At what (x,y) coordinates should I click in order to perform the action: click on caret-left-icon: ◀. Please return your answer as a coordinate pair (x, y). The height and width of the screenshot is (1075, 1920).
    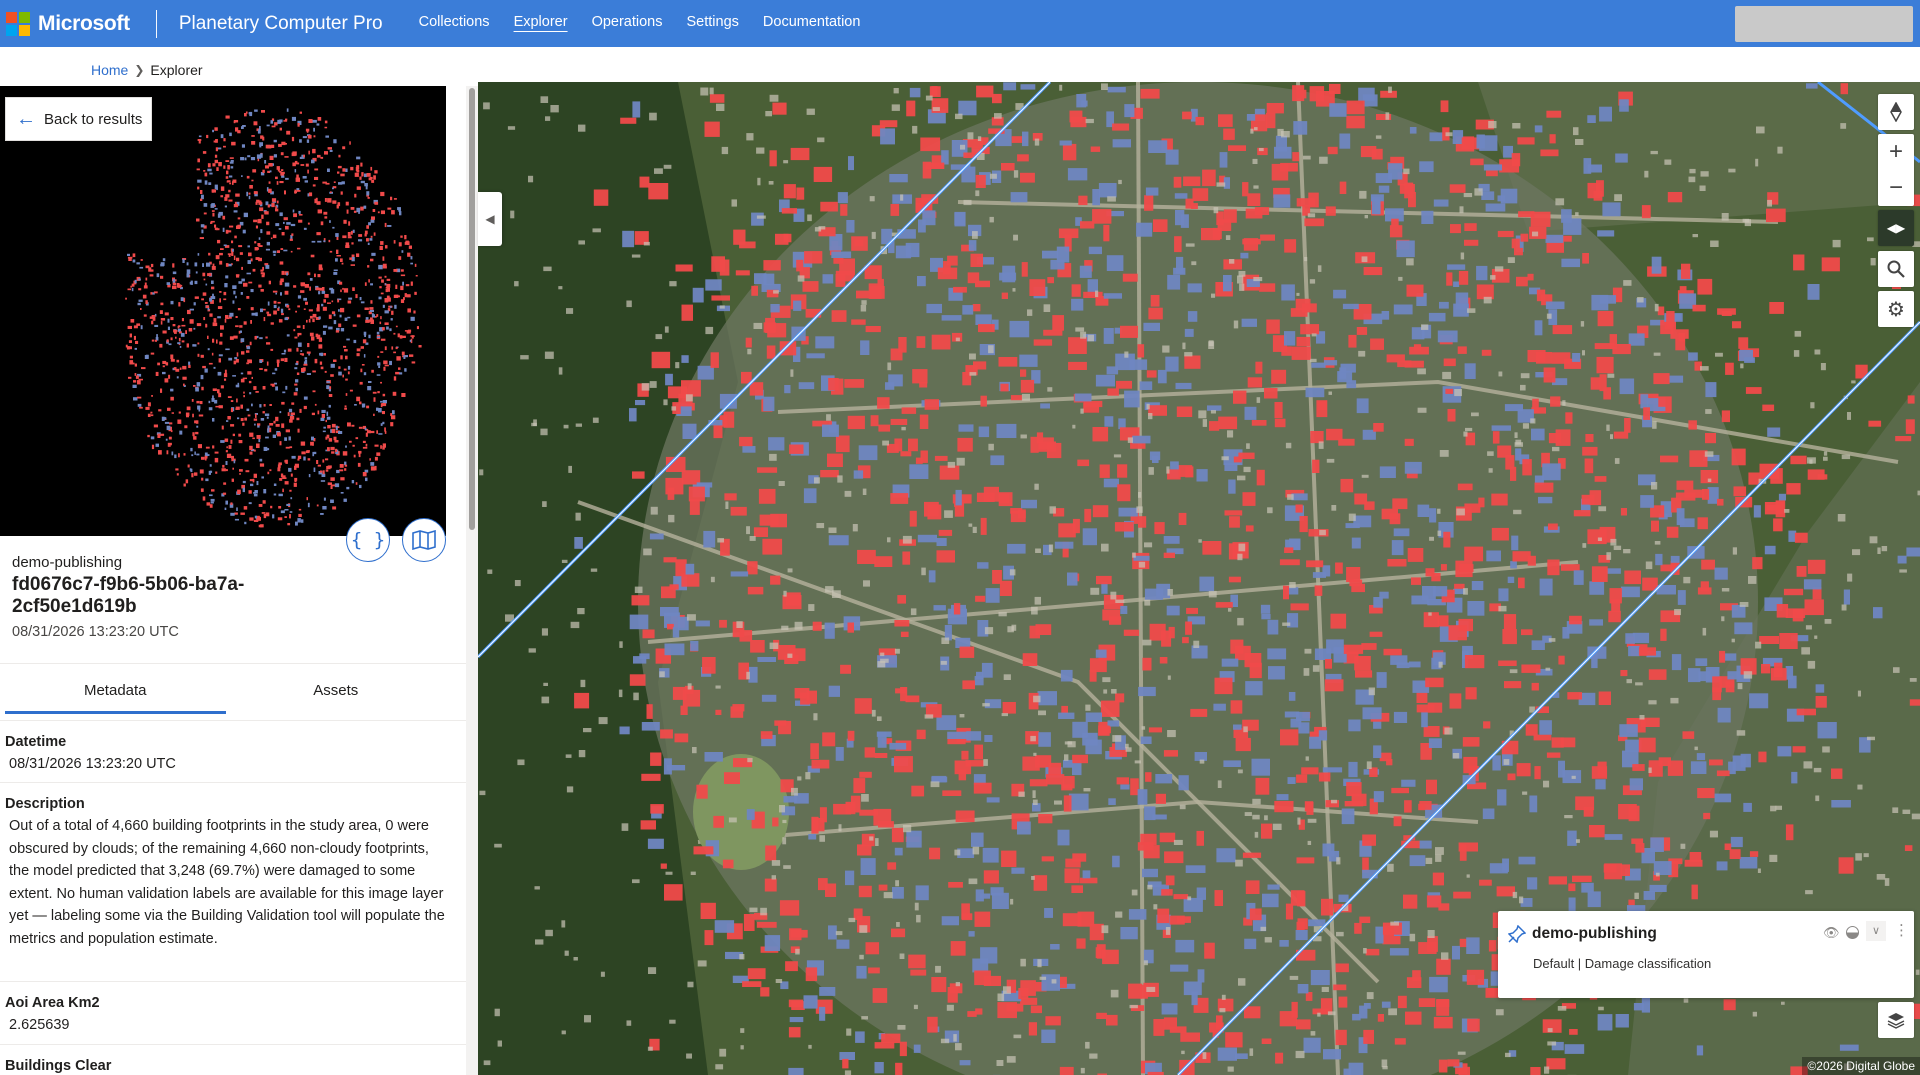
    Looking at the image, I should click on (490, 219).